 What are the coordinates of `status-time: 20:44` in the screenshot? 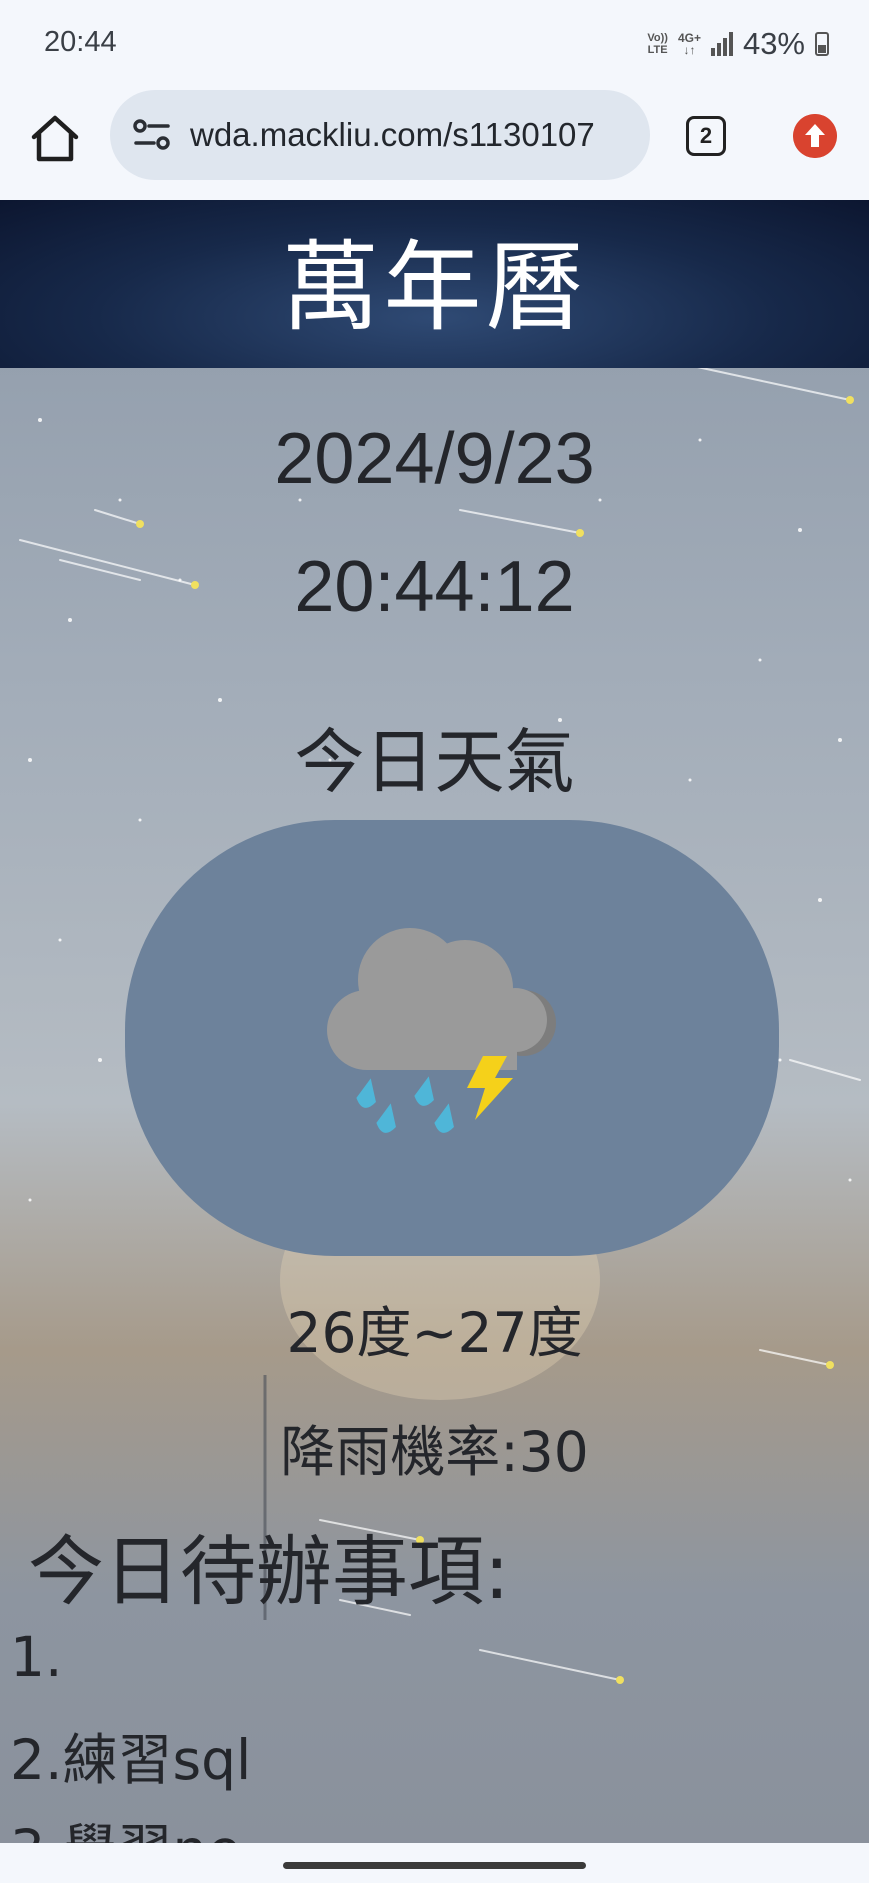 It's located at (80, 42).